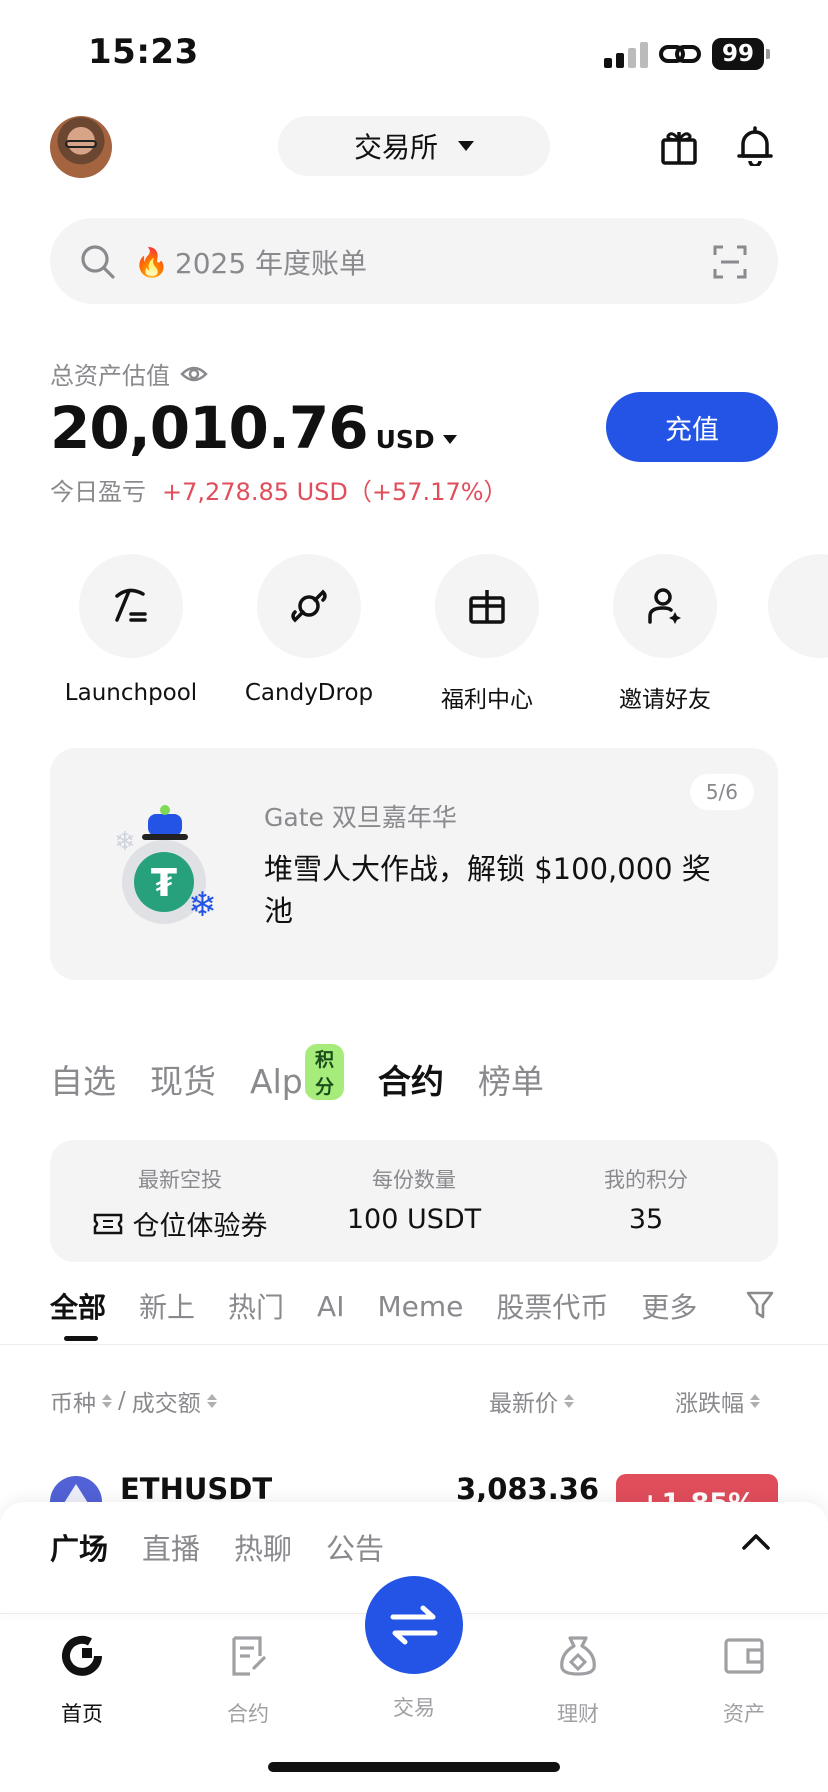  What do you see at coordinates (81, 1338) in the screenshot?
I see `active-tab-indicator` at bounding box center [81, 1338].